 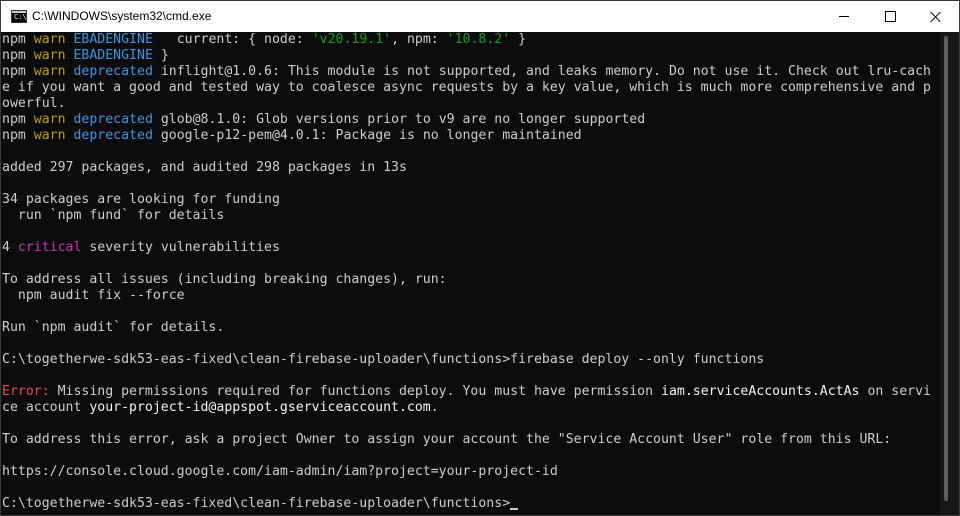 I want to click on maximize-icon, so click(x=890, y=16).